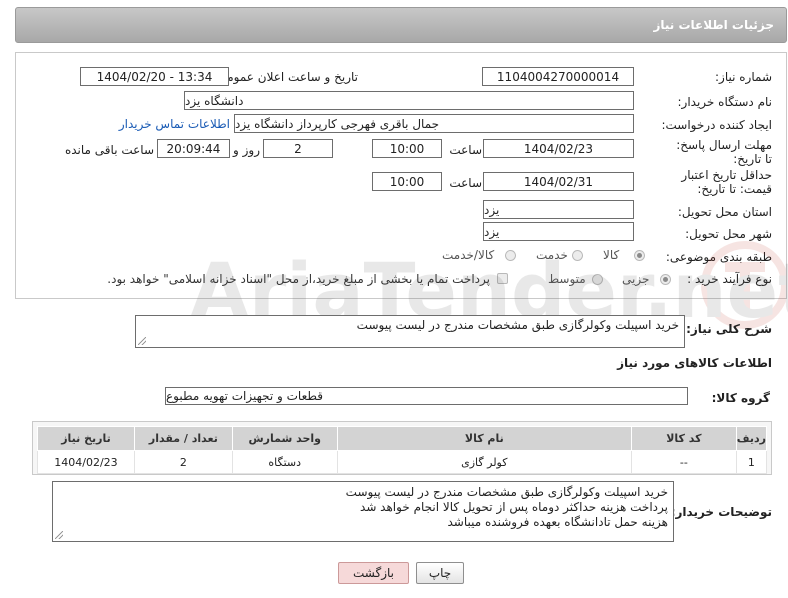 The width and height of the screenshot is (788, 598). What do you see at coordinates (484, 462) in the screenshot?
I see `cell-name: کولر گازی` at bounding box center [484, 462].